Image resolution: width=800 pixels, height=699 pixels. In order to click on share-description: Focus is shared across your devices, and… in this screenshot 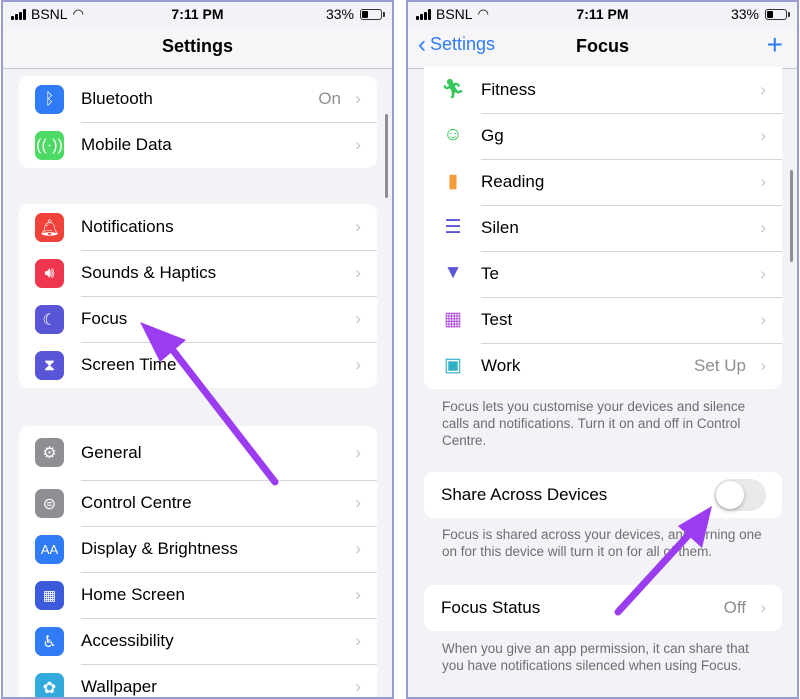, I will do `click(602, 543)`.